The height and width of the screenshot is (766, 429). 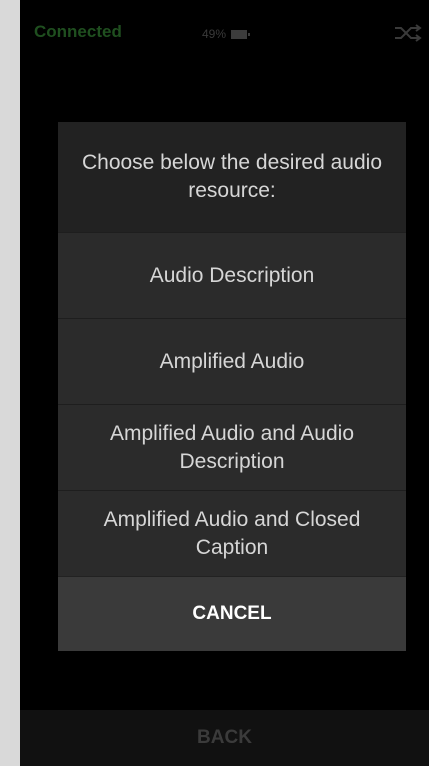 What do you see at coordinates (408, 33) in the screenshot?
I see `shuffle-icon` at bounding box center [408, 33].